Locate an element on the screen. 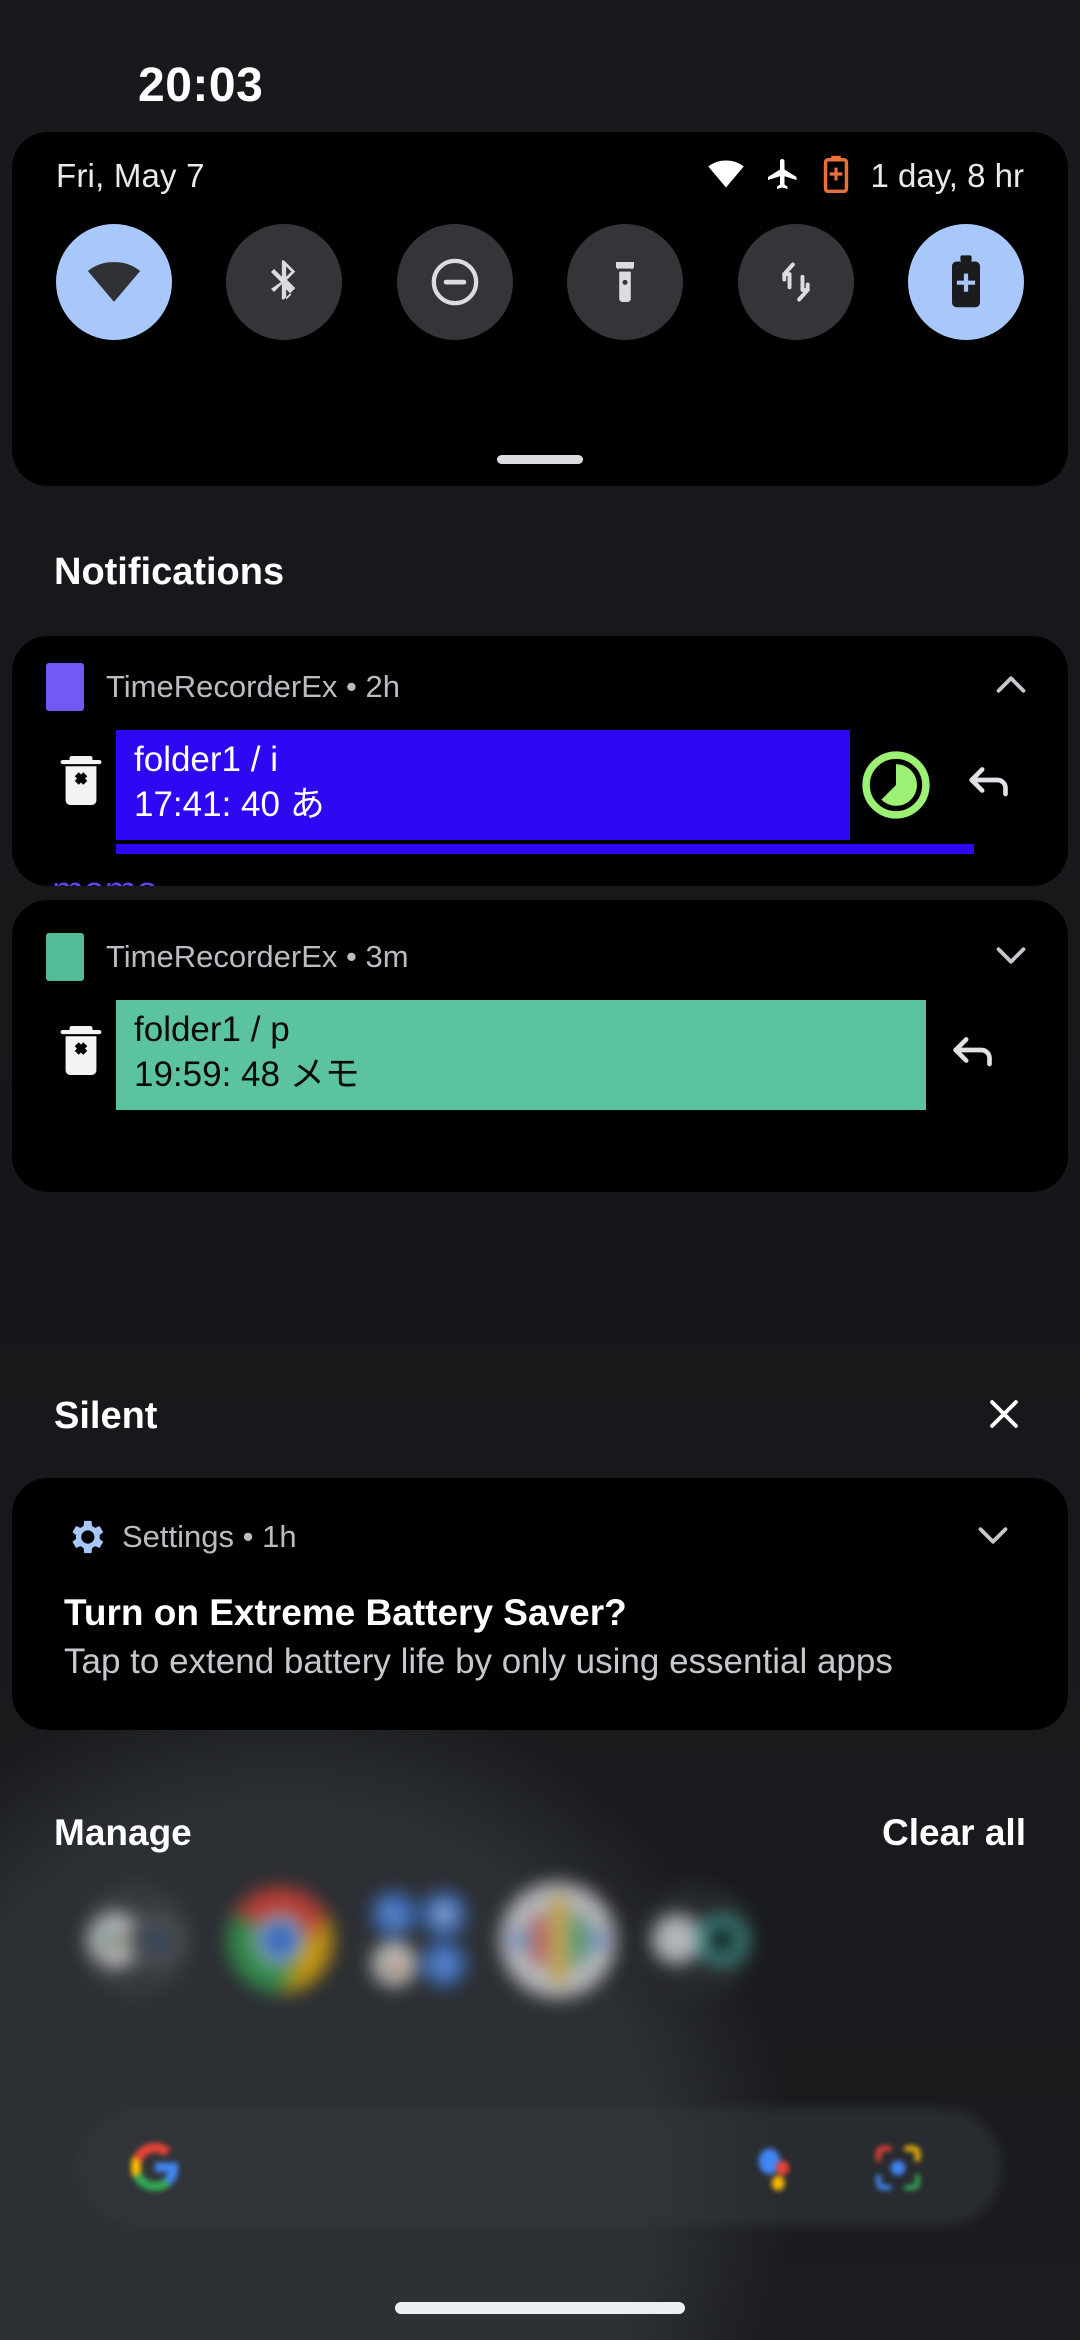 The image size is (1080, 2340). status-bar-clock: 20:03 is located at coordinates (201, 85).